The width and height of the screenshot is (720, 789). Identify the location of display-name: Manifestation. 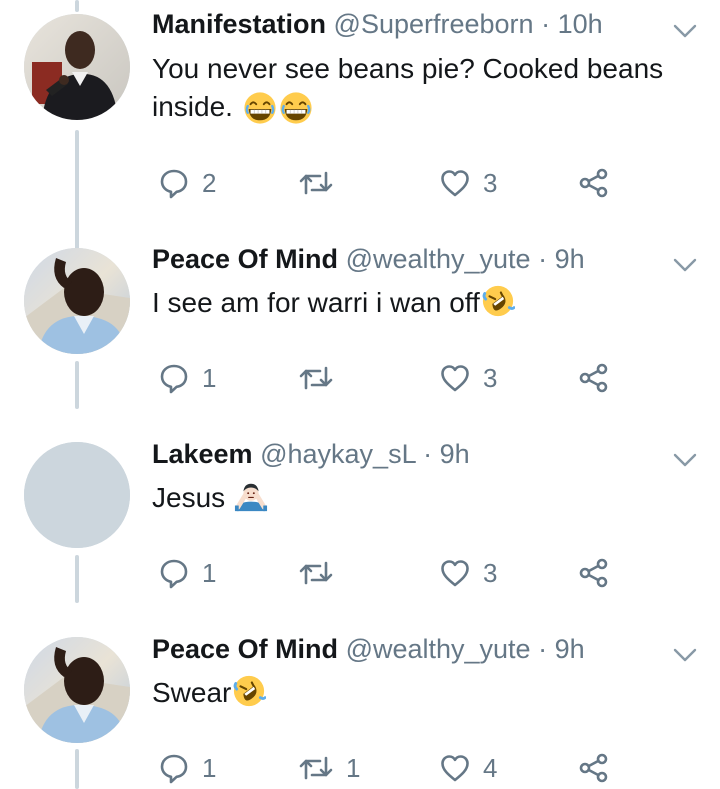
(239, 24).